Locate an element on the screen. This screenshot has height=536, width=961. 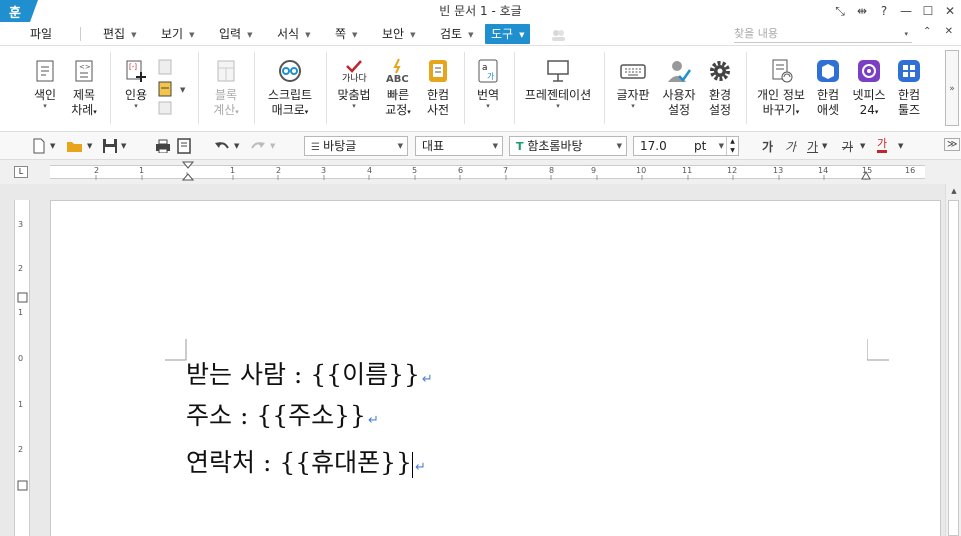
maximize-button: ☐ is located at coordinates (928, 11).